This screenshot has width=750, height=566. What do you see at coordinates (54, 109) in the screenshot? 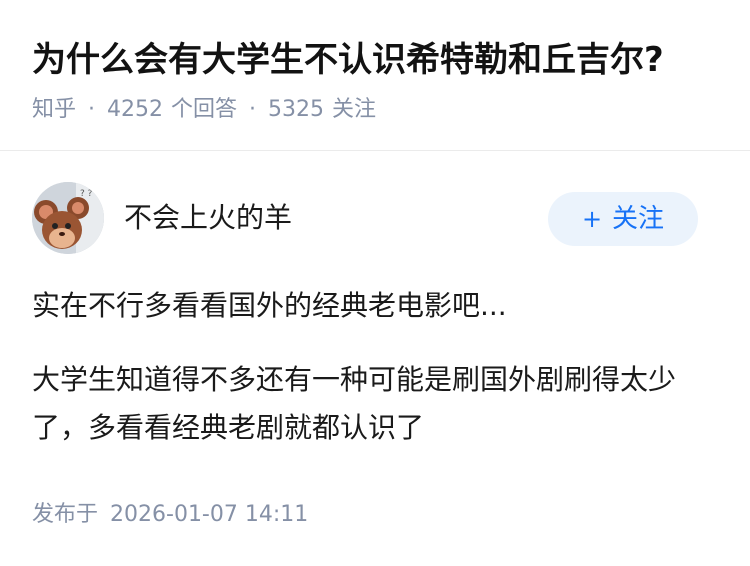
I see `source-label: 知乎` at bounding box center [54, 109].